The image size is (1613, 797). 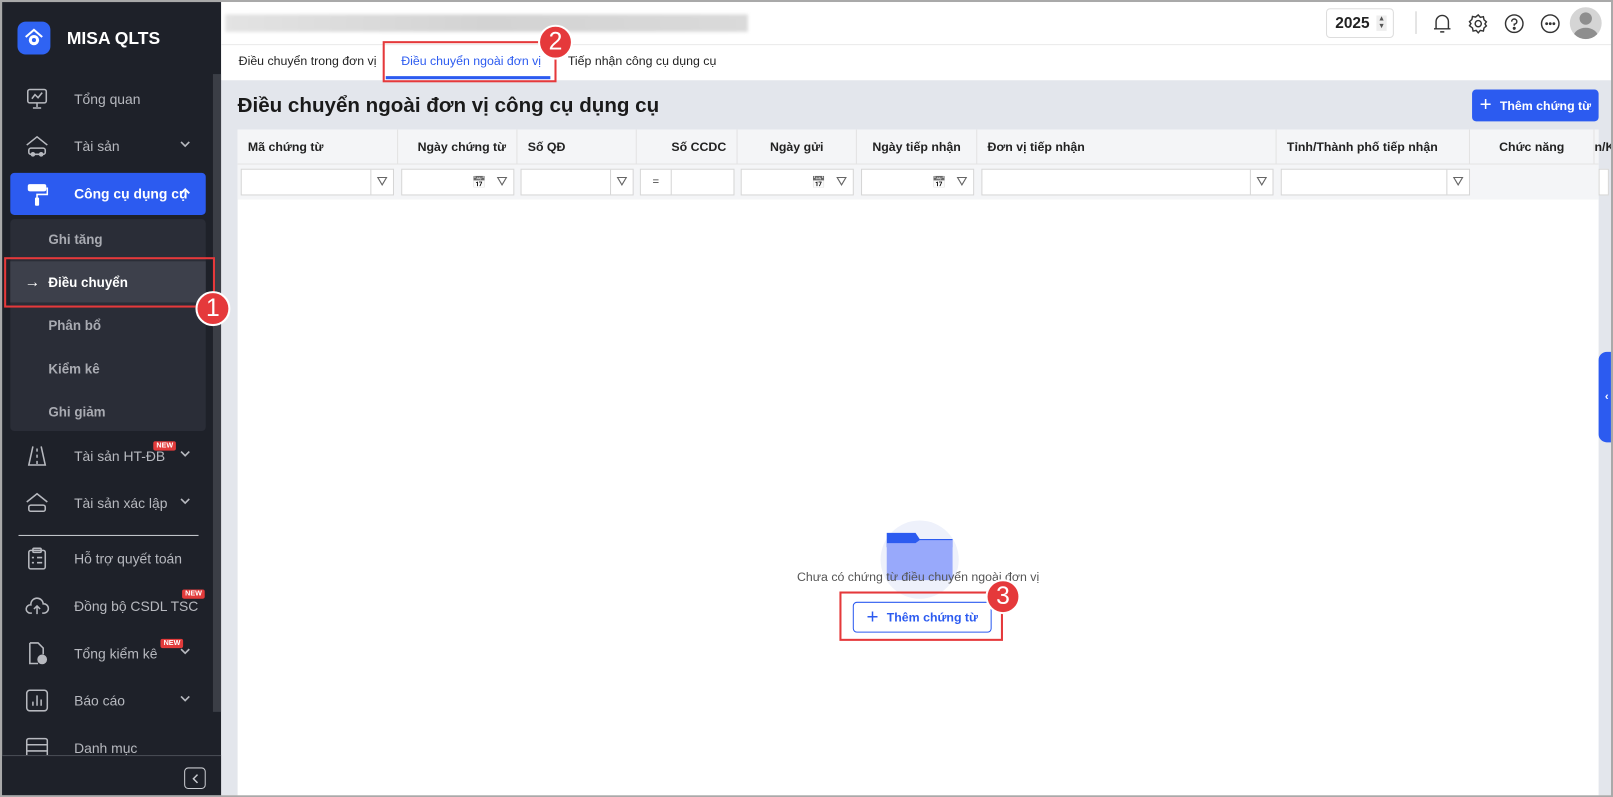 I want to click on filter-input-so-ccdc: =, so click(x=687, y=182).